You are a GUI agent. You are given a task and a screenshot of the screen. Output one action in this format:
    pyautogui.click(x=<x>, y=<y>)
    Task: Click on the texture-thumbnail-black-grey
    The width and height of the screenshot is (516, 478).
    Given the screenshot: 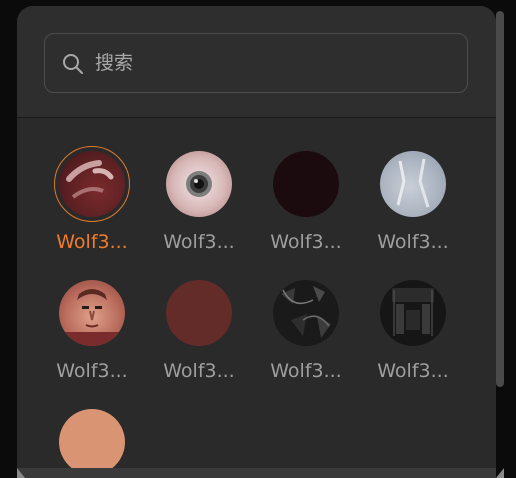 What is the action you would take?
    pyautogui.click(x=306, y=313)
    